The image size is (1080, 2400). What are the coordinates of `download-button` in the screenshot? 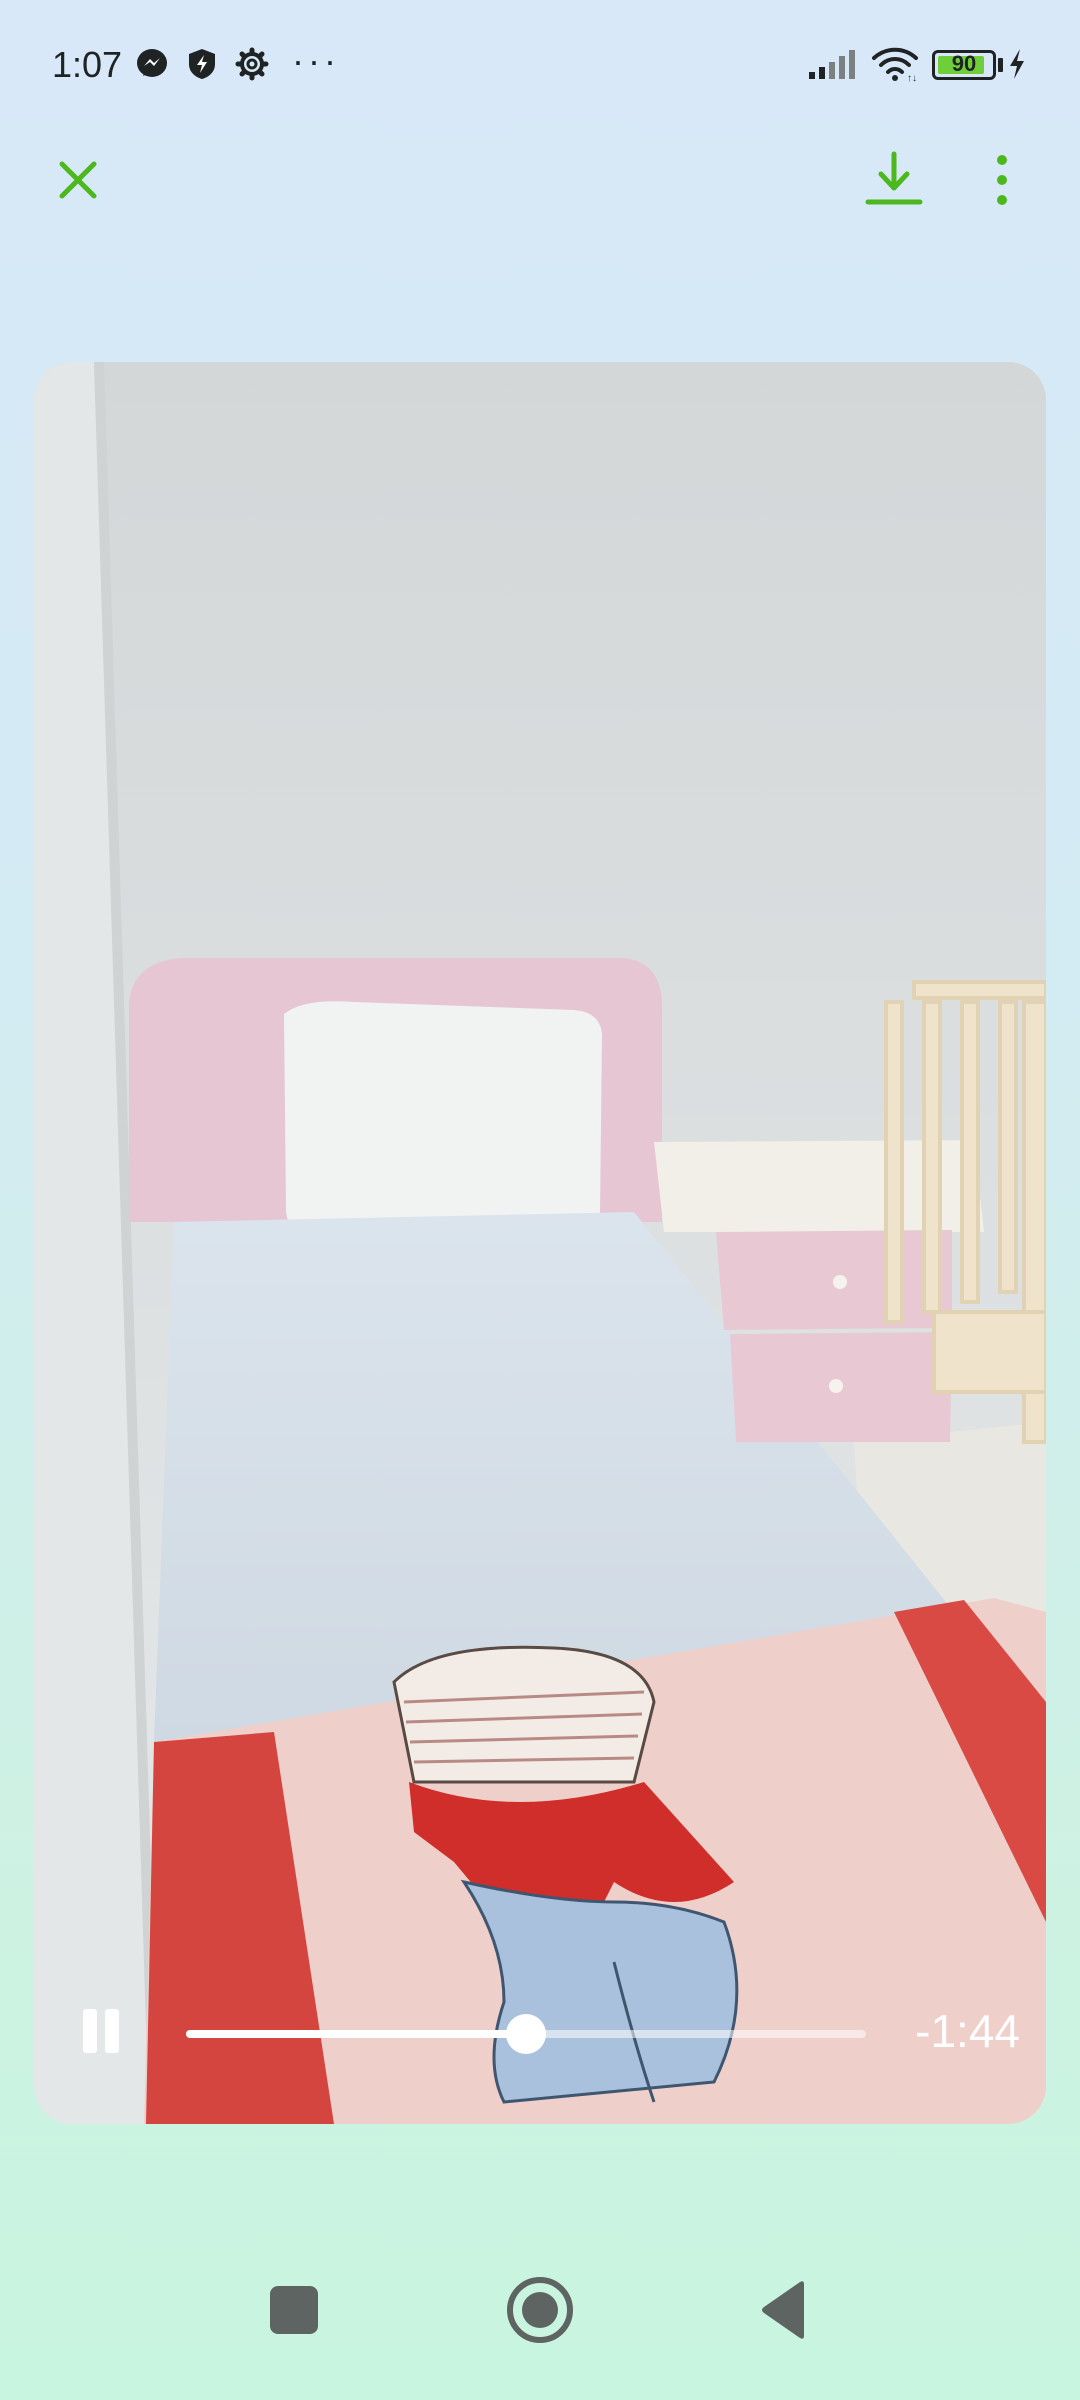 It's located at (894, 180).